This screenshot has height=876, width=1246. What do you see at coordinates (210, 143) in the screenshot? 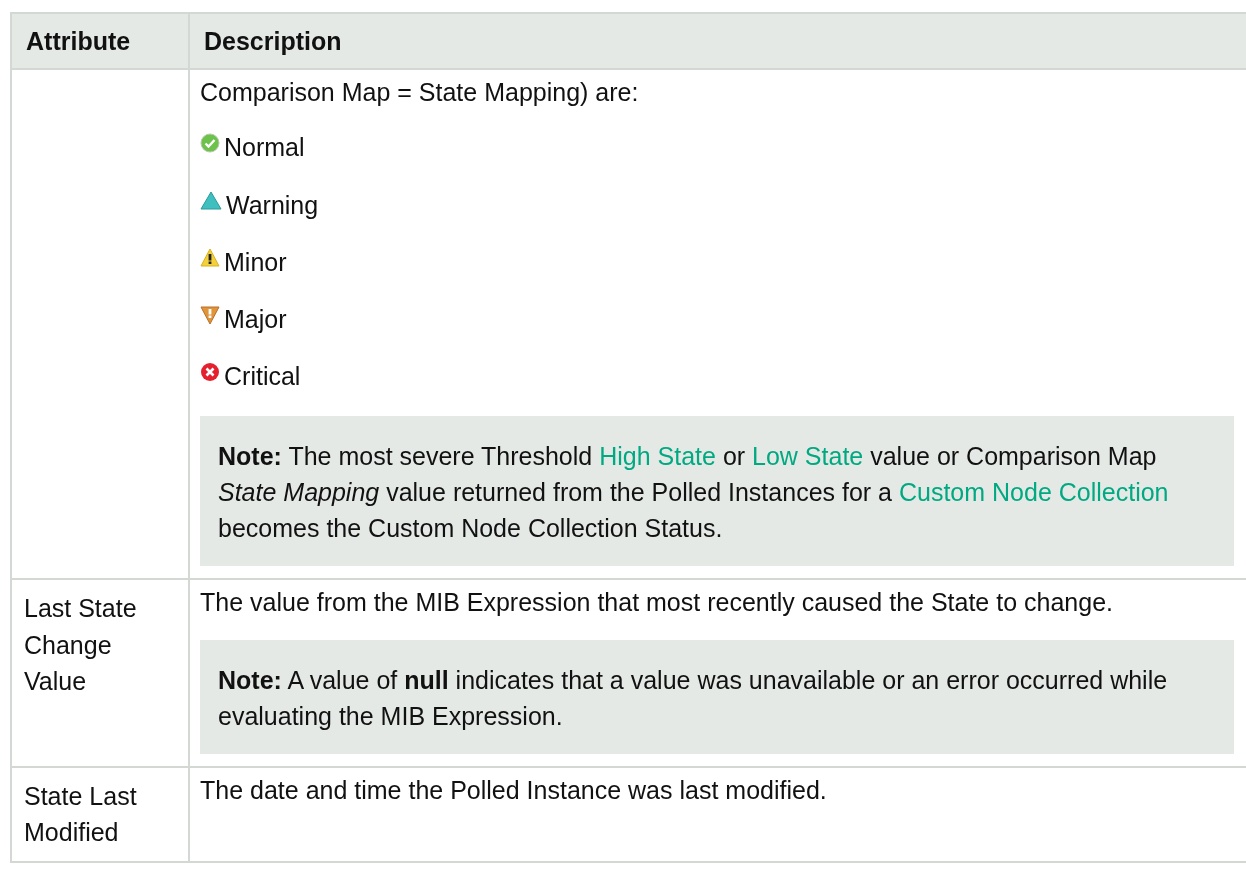
I see `check-circle-icon` at bounding box center [210, 143].